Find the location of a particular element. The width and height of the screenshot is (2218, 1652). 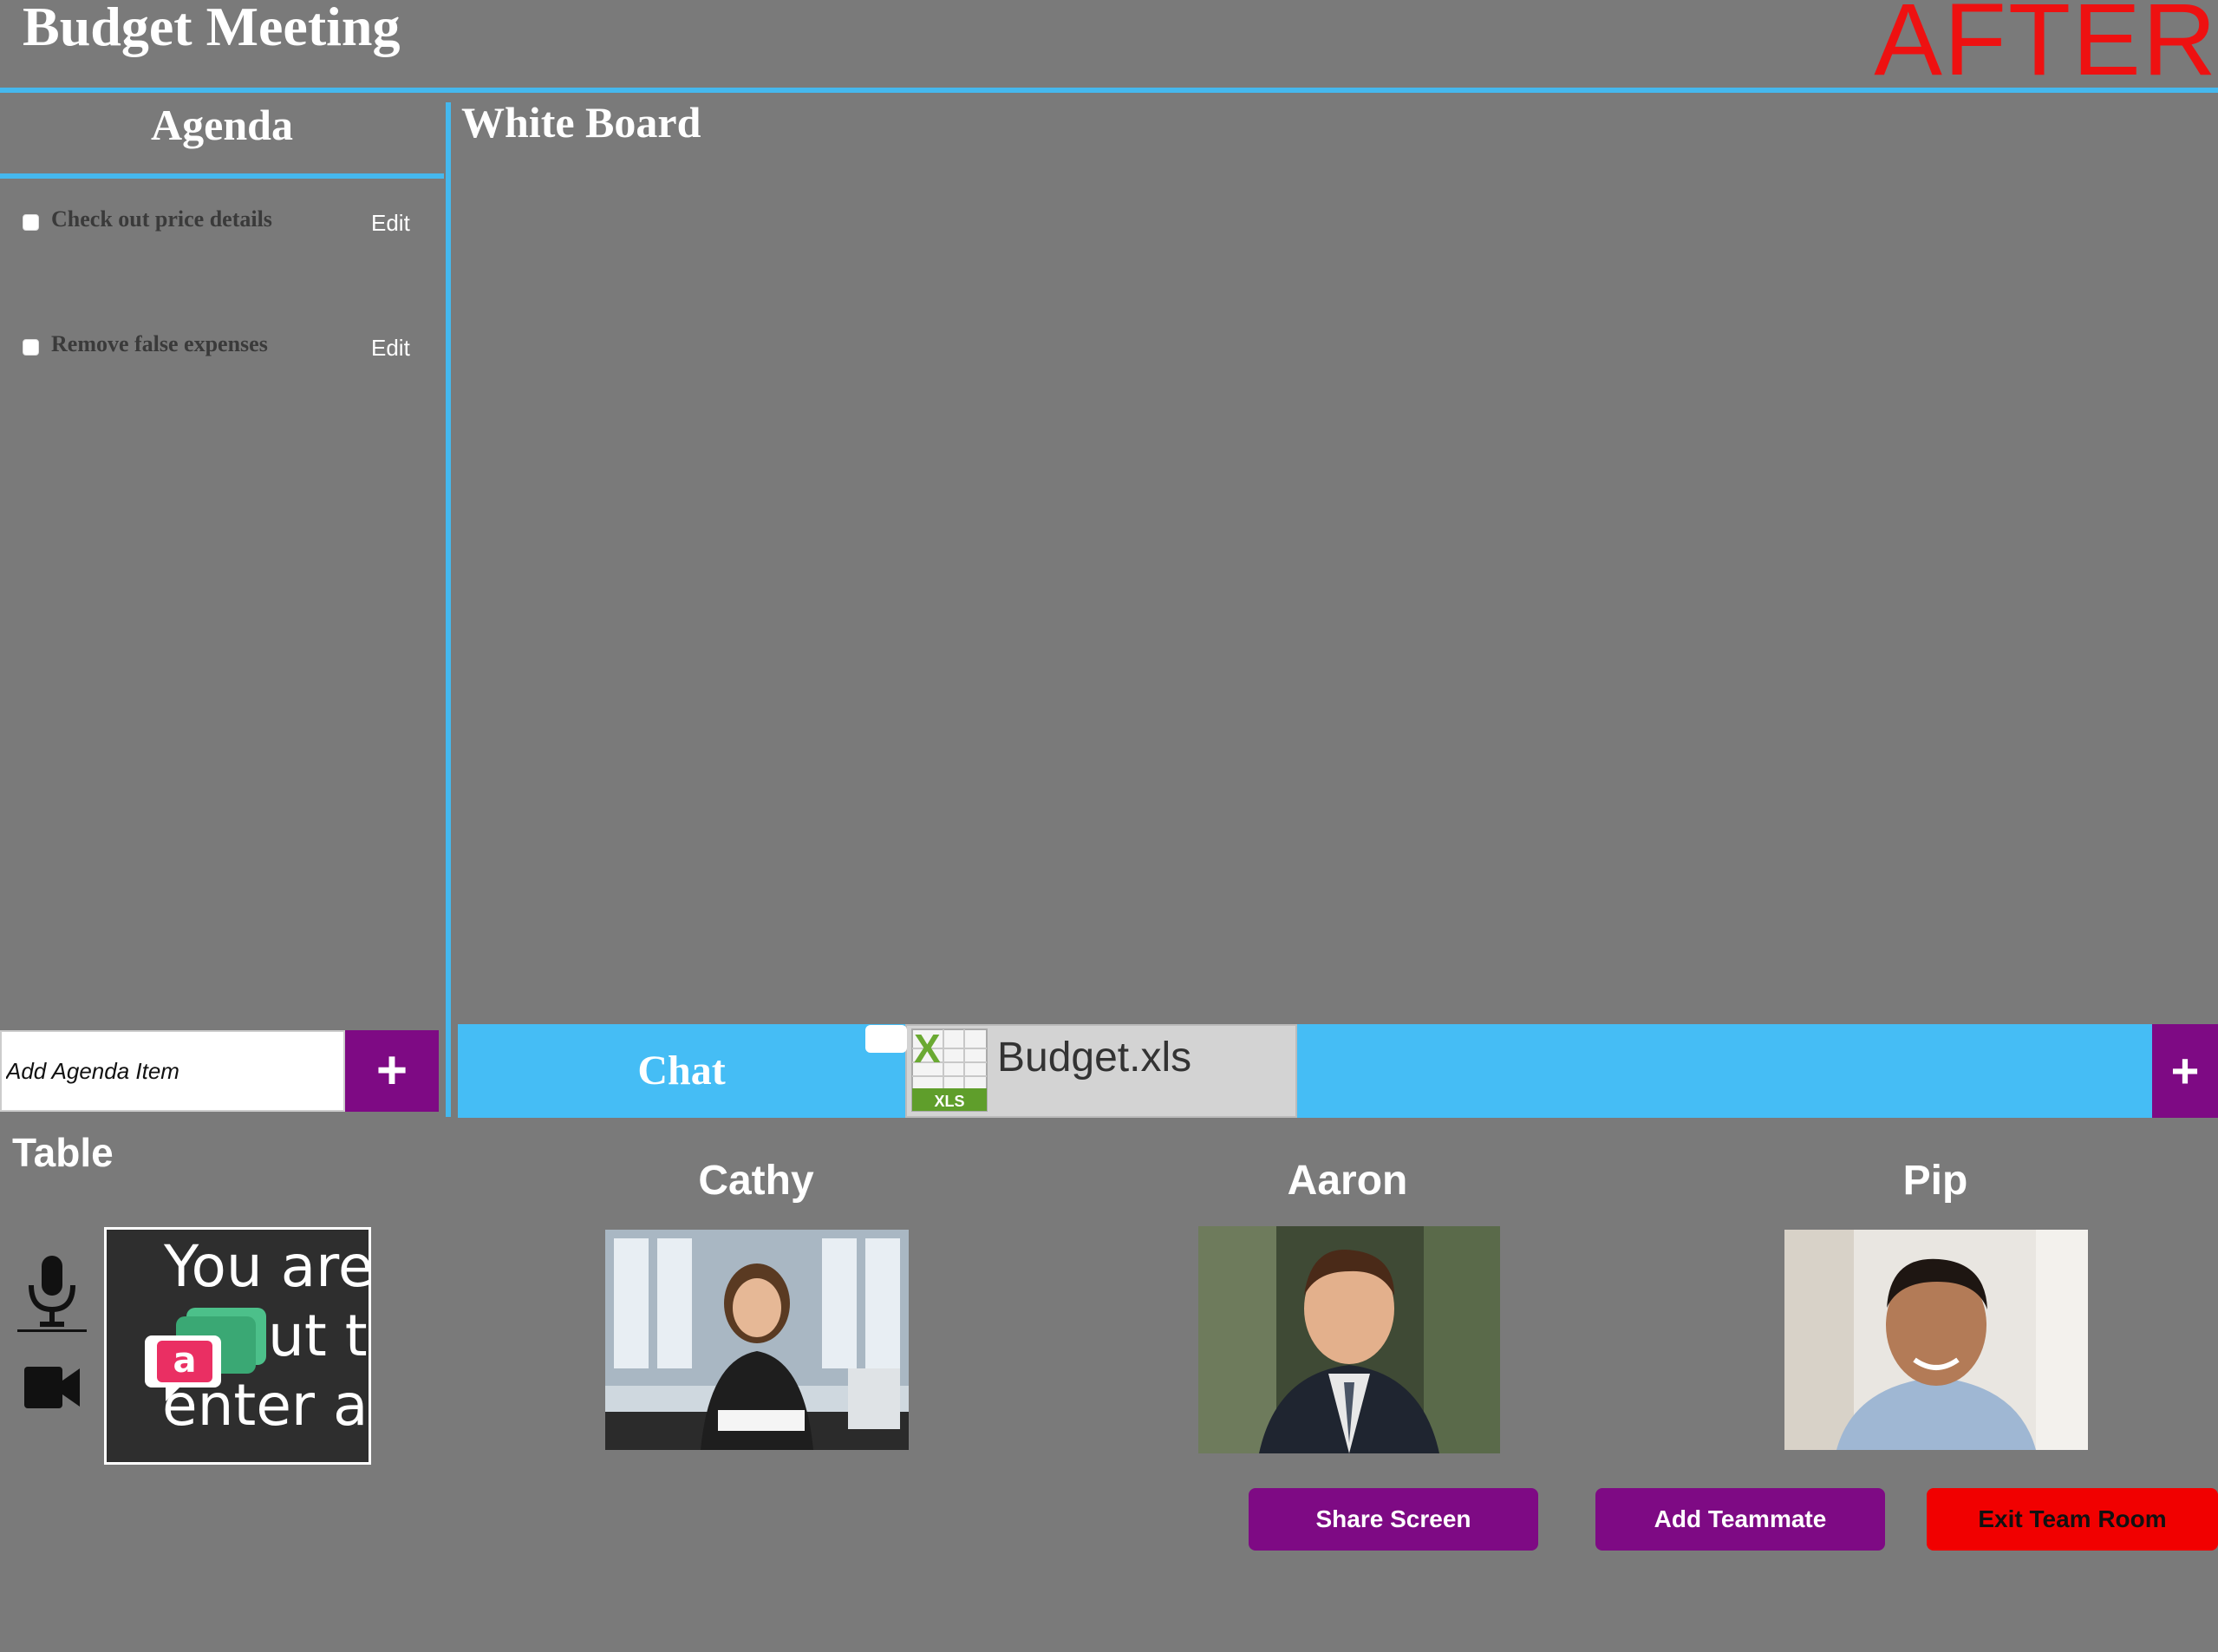

page-title: Budget Meeting is located at coordinates (212, 29).